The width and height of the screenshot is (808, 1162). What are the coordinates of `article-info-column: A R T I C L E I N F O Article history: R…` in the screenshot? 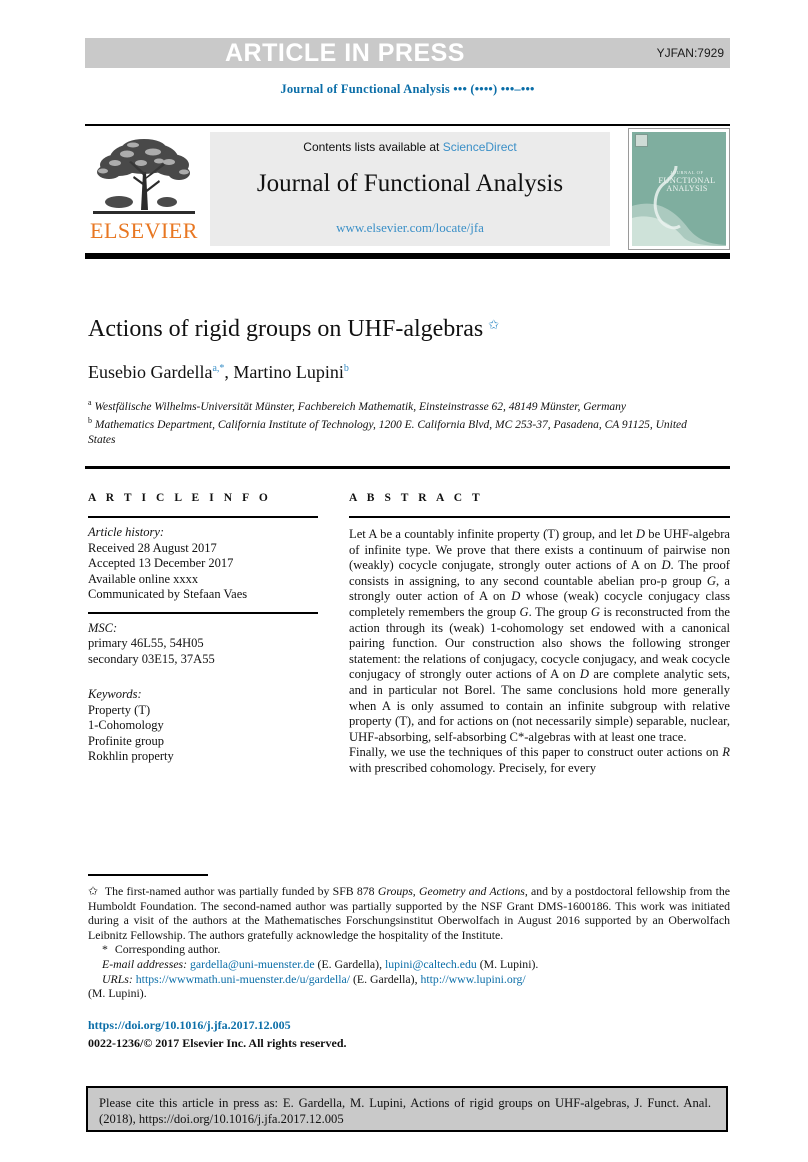 It's located at (203, 628).